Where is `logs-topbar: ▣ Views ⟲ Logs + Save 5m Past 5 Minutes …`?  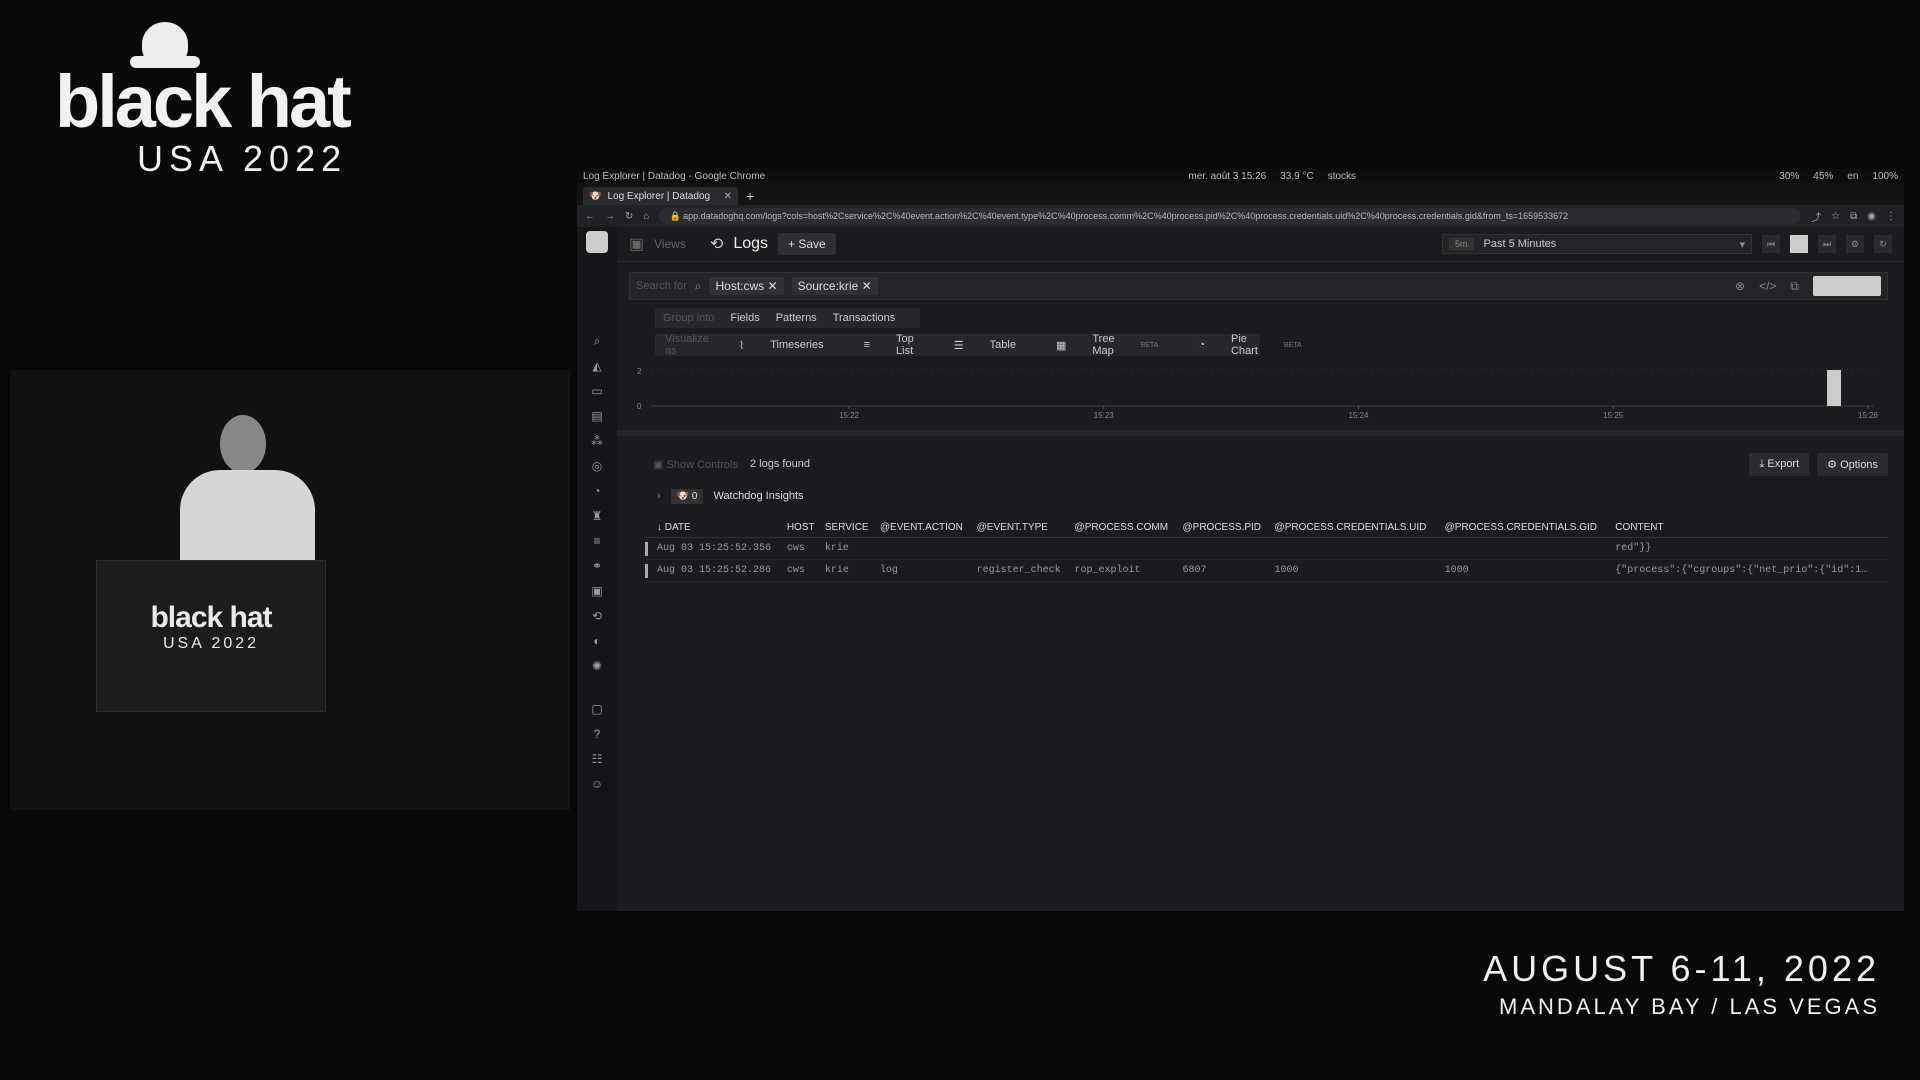 logs-topbar: ▣ Views ⟲ Logs + Save 5m Past 5 Minutes … is located at coordinates (1260, 244).